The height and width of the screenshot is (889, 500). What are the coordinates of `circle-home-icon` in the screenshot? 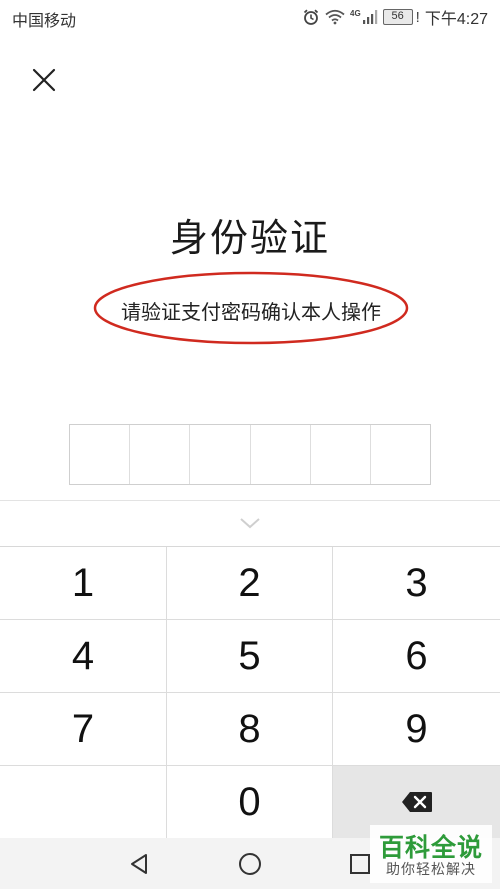 It's located at (250, 864).